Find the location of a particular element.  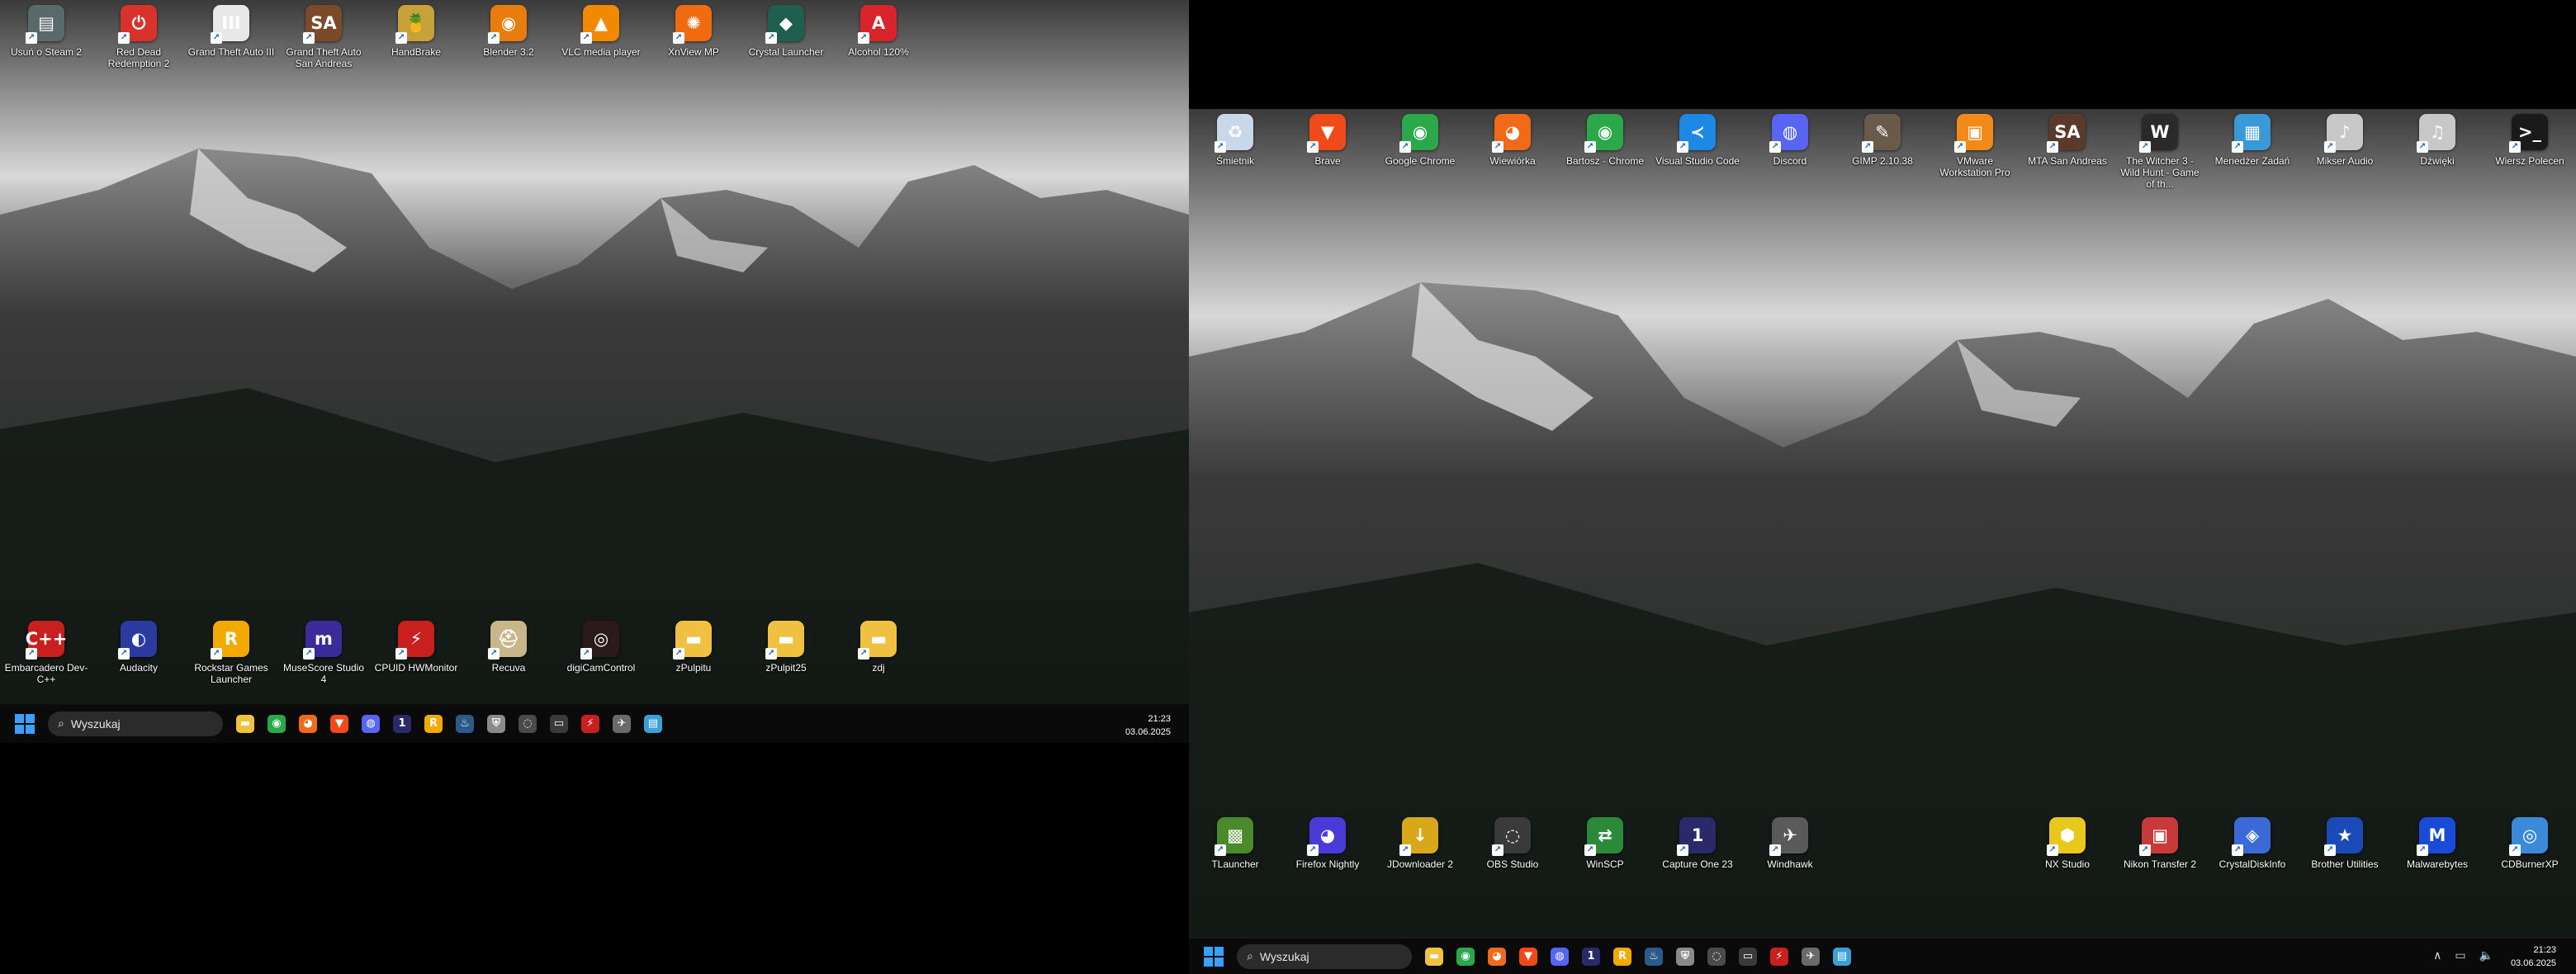

taskbar-pinned-apps: ▬ ◉ ◕ ▼ ◍ 1 R ♨ ⛨ ◌ ▭ ⚡ ✈ ▤ is located at coordinates (1638, 957).